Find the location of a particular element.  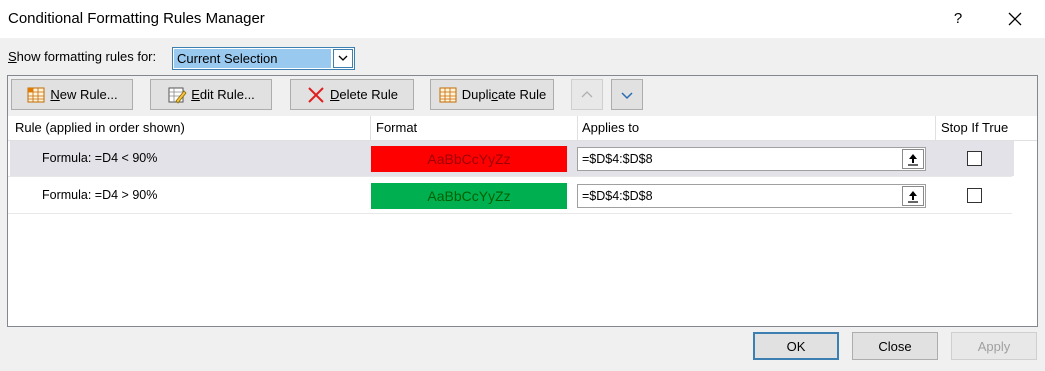

ok-button: OK is located at coordinates (796, 346).